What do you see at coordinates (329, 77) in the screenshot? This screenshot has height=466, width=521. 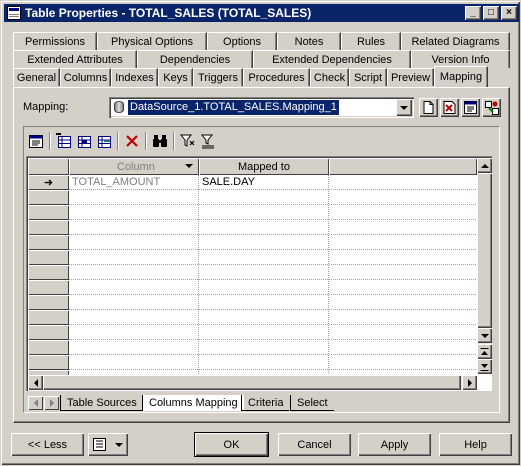 I see `tab-check: Check` at bounding box center [329, 77].